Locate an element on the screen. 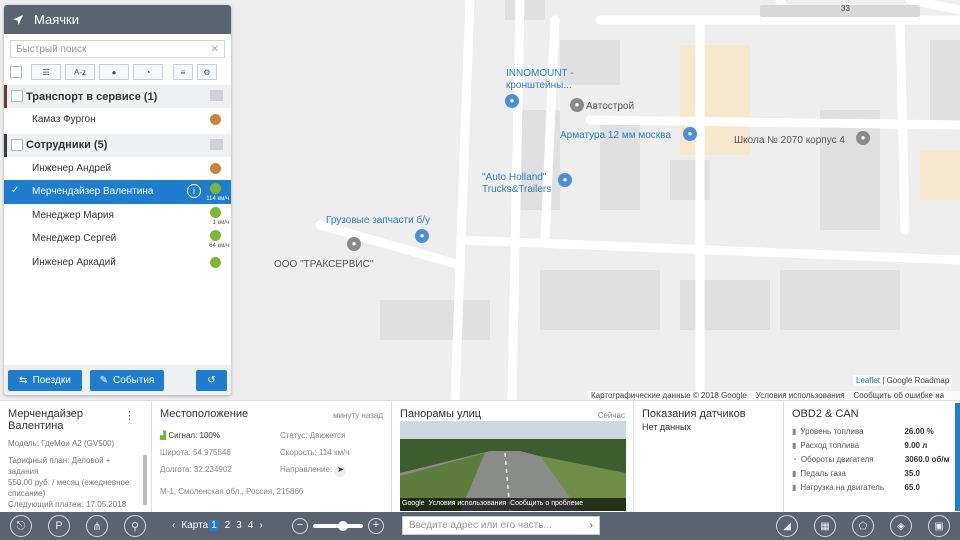 The height and width of the screenshot is (540, 960). zoom-in-icon: + is located at coordinates (376, 526).